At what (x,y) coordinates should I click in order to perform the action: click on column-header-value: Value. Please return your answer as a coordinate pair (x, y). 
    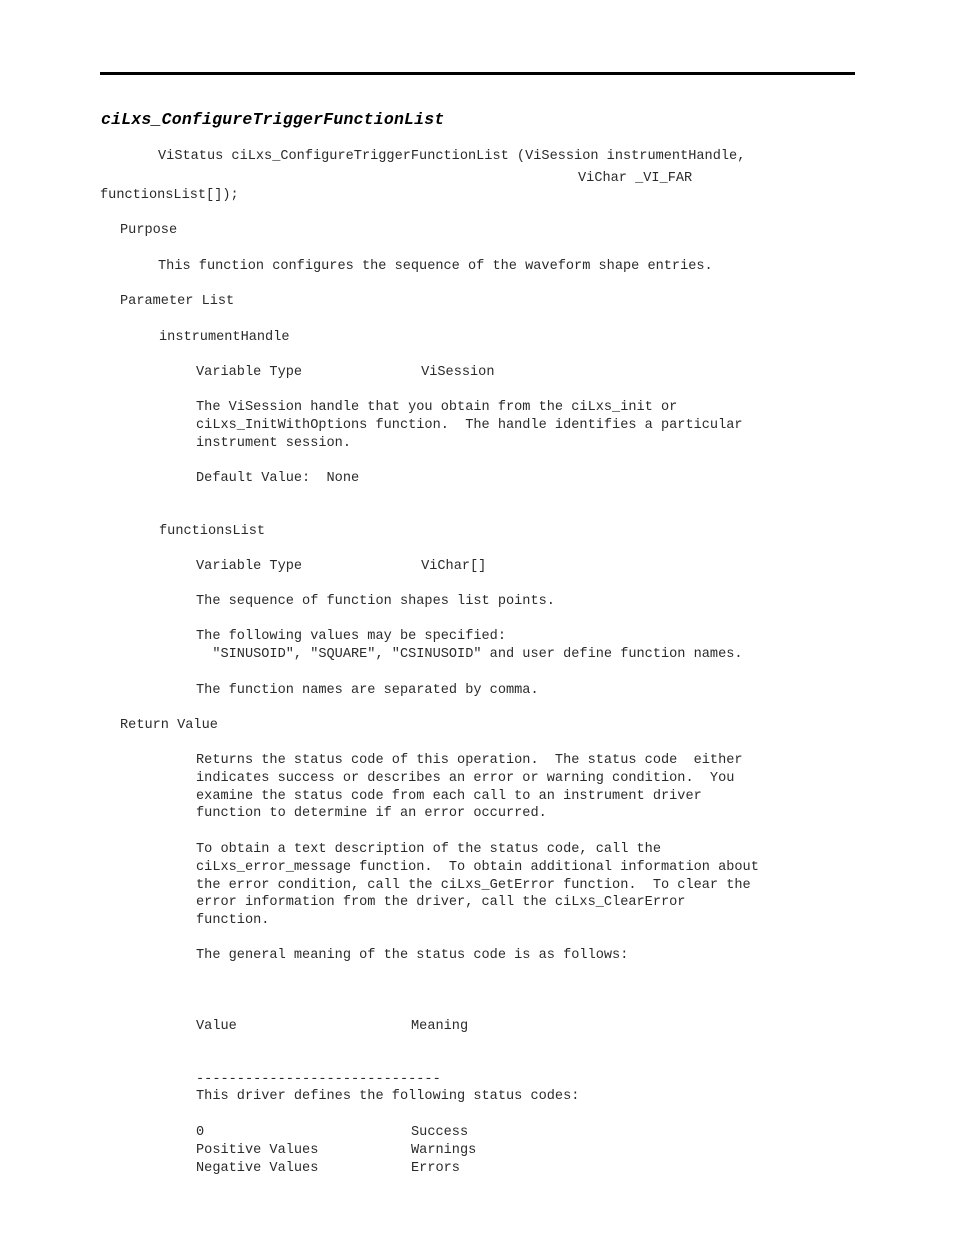
    Looking at the image, I should click on (216, 1026).